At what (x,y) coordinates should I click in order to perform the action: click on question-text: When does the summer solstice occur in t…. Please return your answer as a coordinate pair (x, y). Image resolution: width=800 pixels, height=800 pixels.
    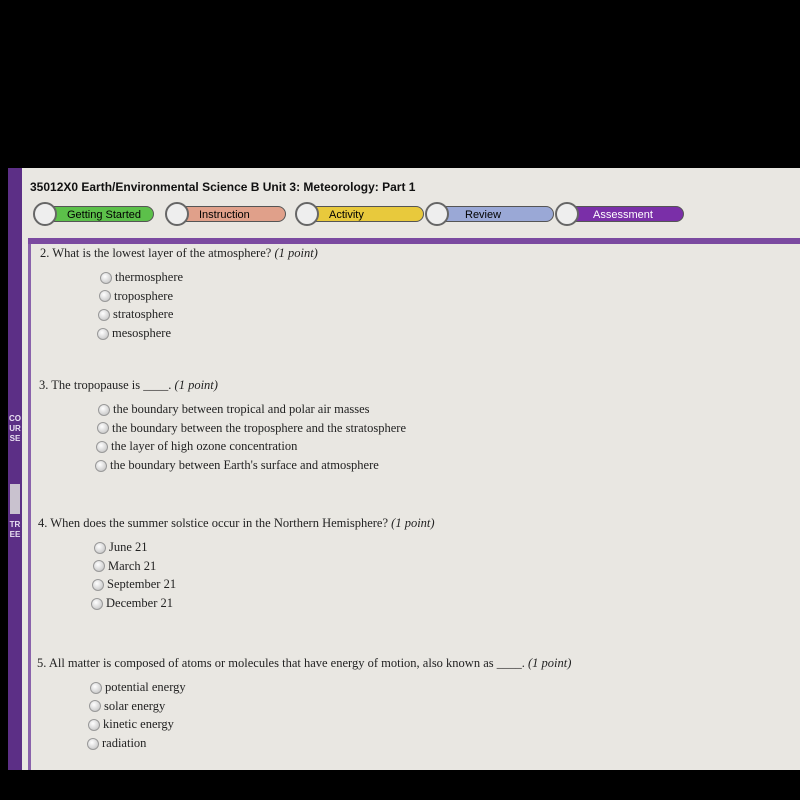
    Looking at the image, I should click on (219, 523).